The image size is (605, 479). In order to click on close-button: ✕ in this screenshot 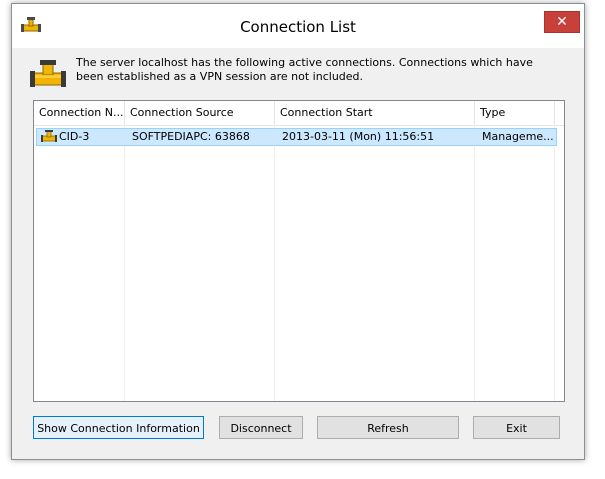, I will do `click(562, 22)`.